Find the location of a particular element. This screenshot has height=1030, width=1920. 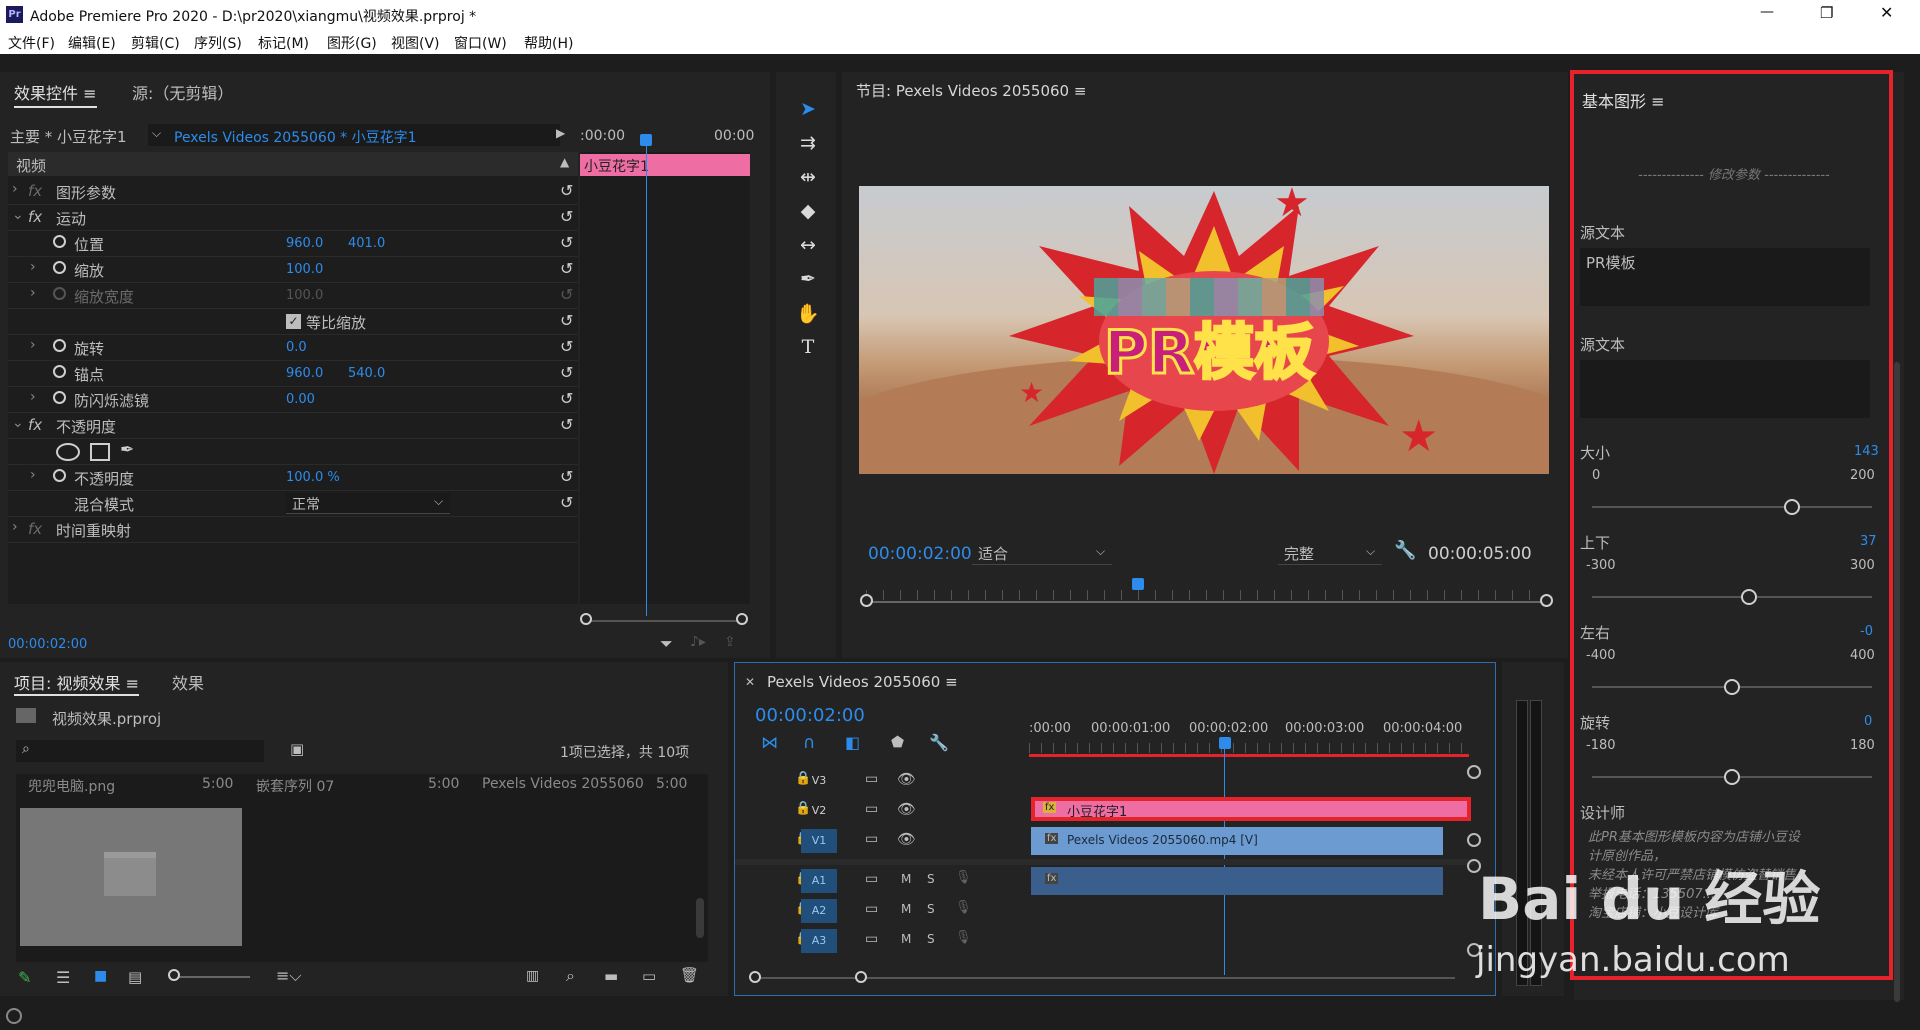

minimize-button: — is located at coordinates (1767, 12).